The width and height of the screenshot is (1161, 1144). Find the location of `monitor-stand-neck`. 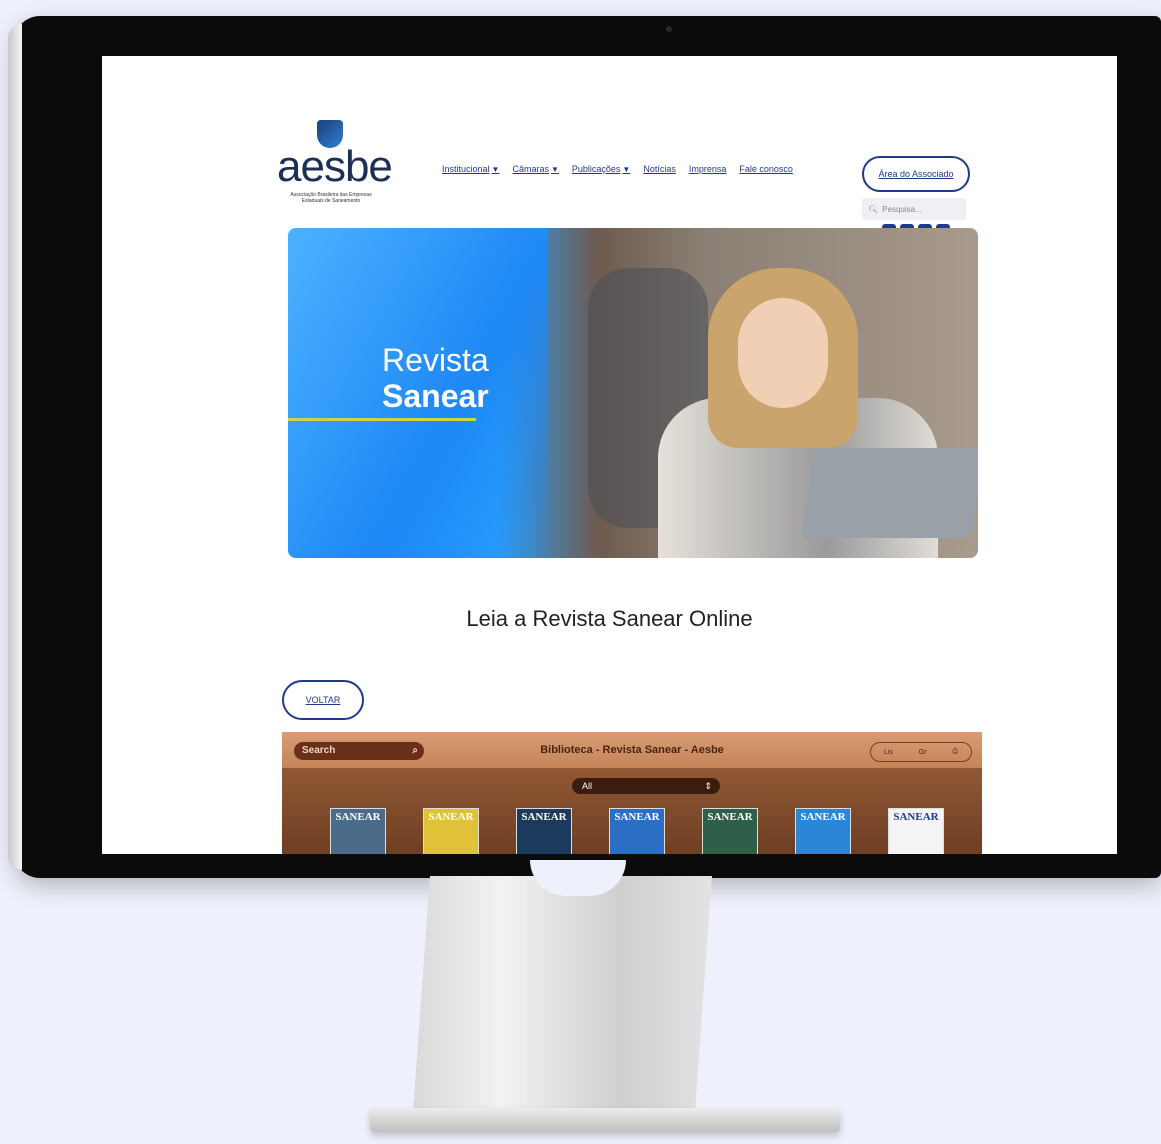

monitor-stand-neck is located at coordinates (562, 1001).